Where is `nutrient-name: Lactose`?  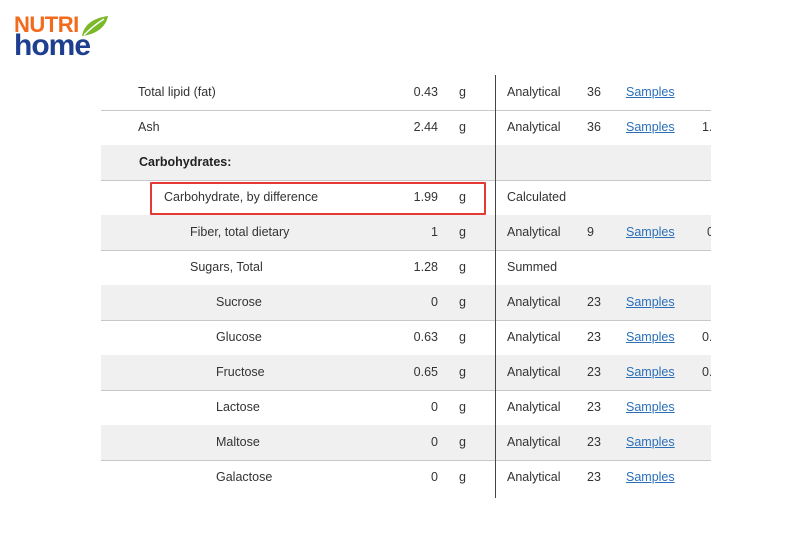
nutrient-name: Lactose is located at coordinates (238, 407).